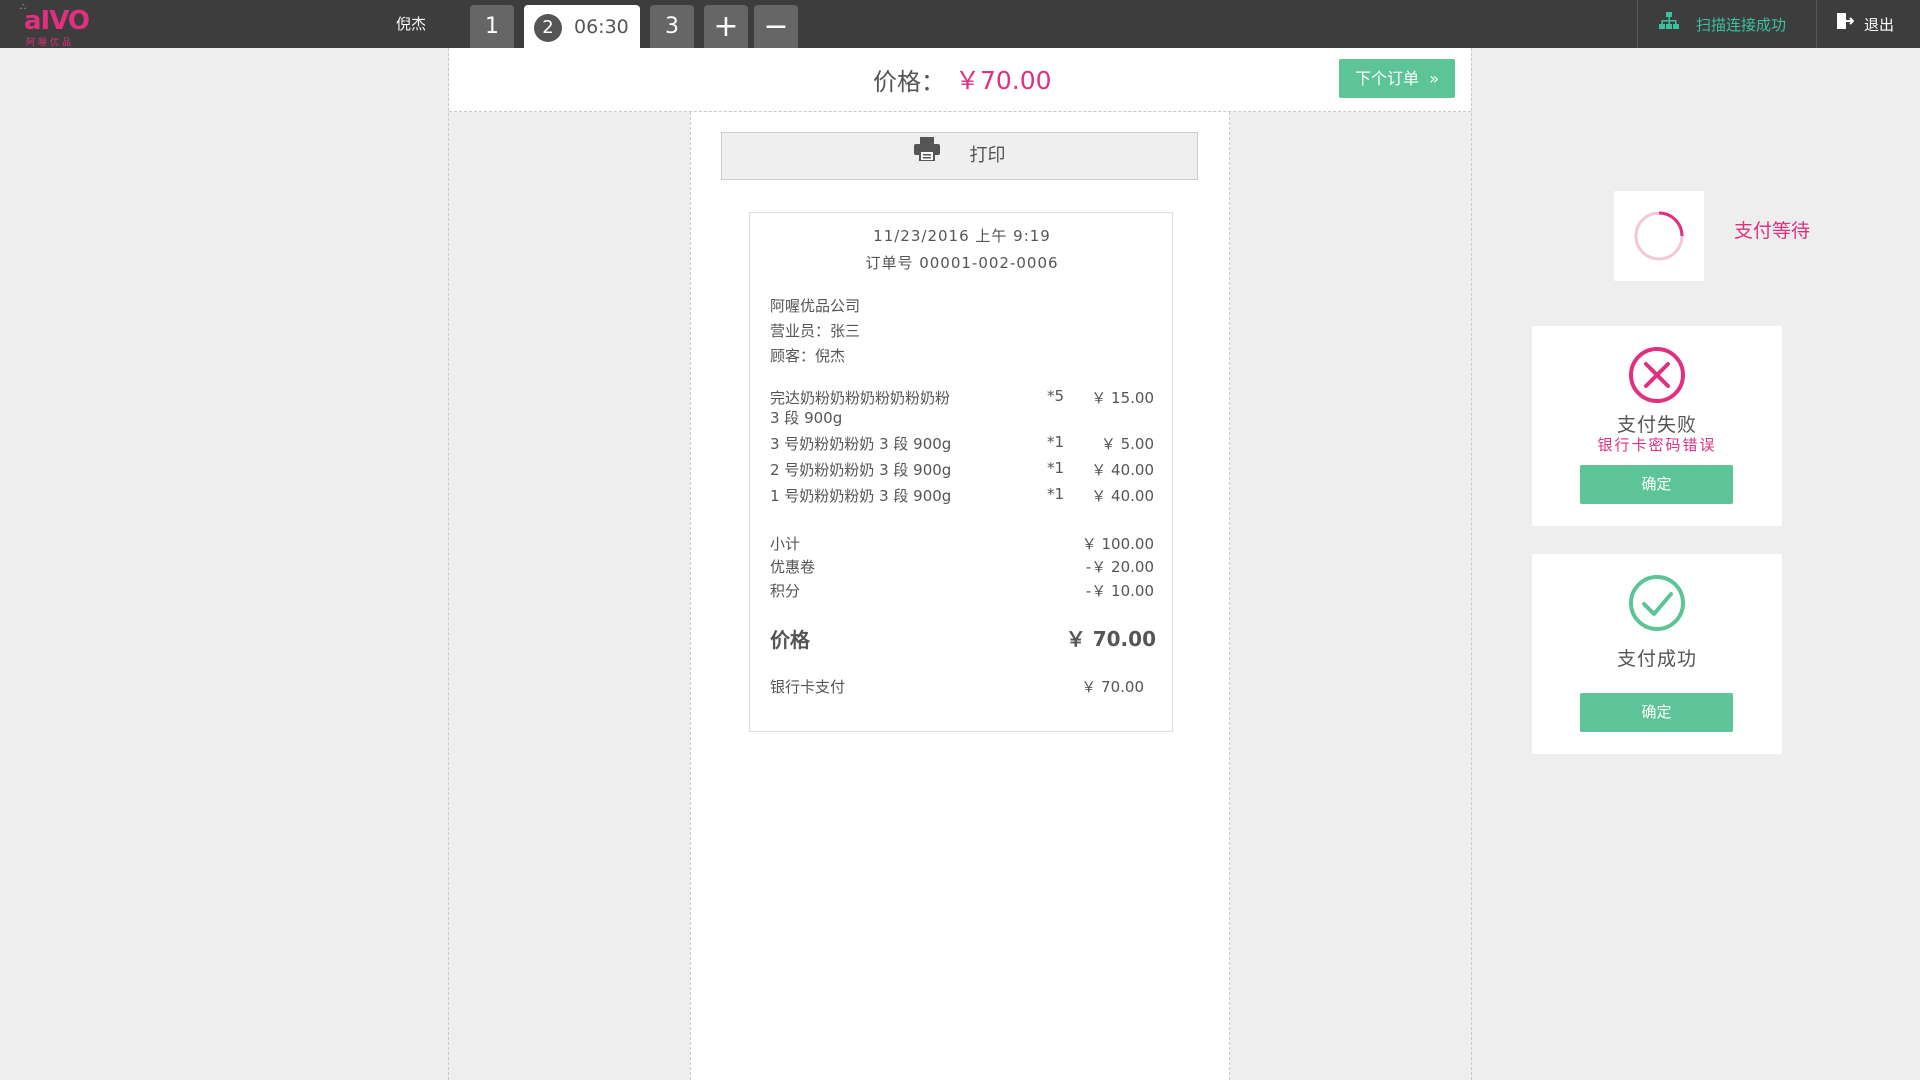 This screenshot has height=1080, width=1920. I want to click on network-icon, so click(1669, 23).